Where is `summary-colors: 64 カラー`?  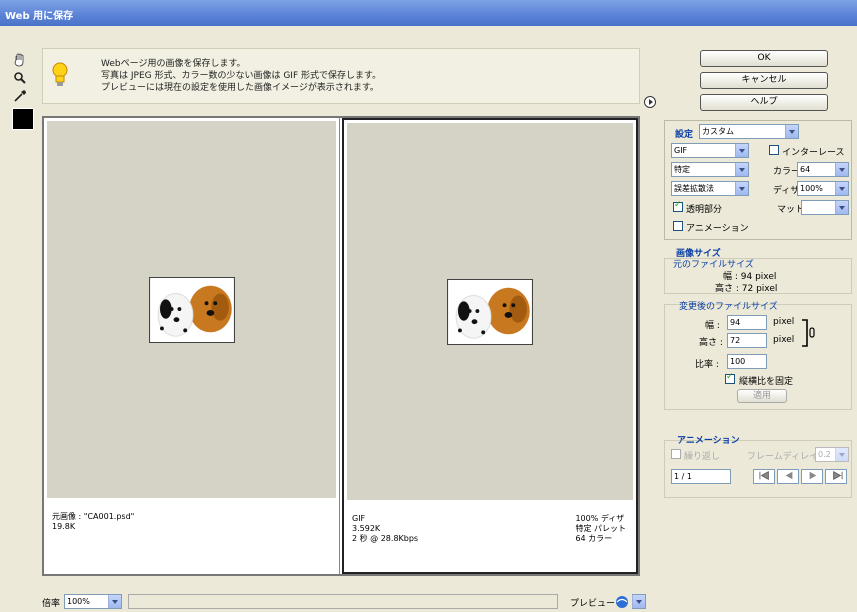
summary-colors: 64 カラー is located at coordinates (594, 538).